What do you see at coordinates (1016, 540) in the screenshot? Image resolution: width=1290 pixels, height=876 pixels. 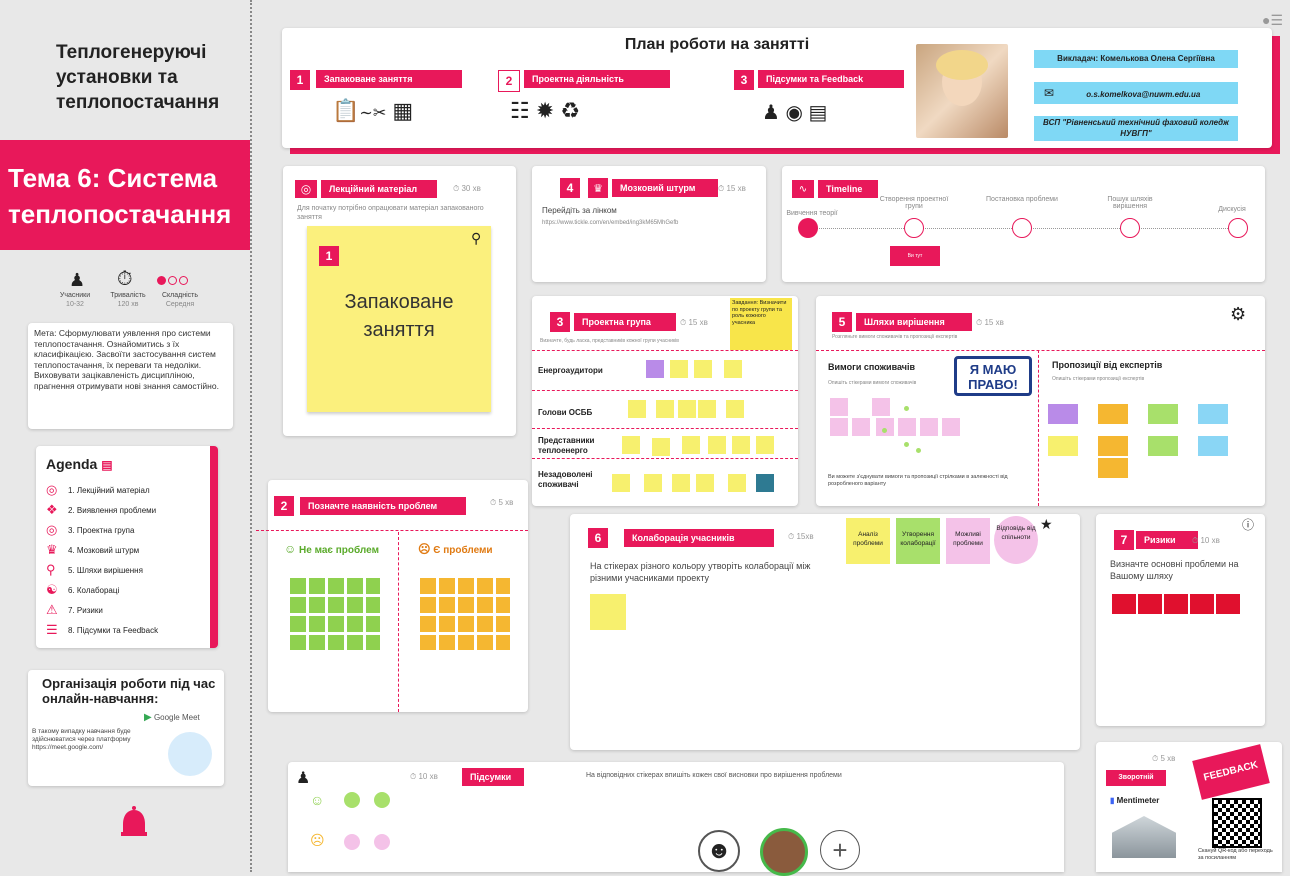 I see `collab-chip-4: Відповідь від спільноти` at bounding box center [1016, 540].